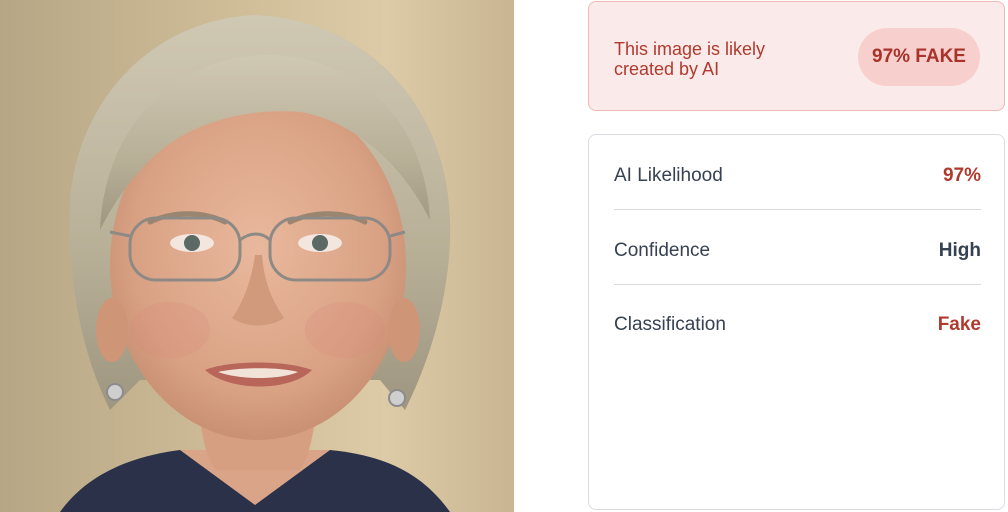 The image size is (1008, 512). Describe the element at coordinates (919, 57) in the screenshot. I see `fake-score-badge: 97% FAKE` at that location.